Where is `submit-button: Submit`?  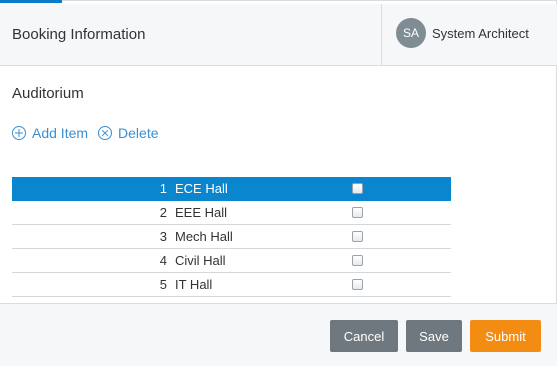 submit-button: Submit is located at coordinates (505, 336).